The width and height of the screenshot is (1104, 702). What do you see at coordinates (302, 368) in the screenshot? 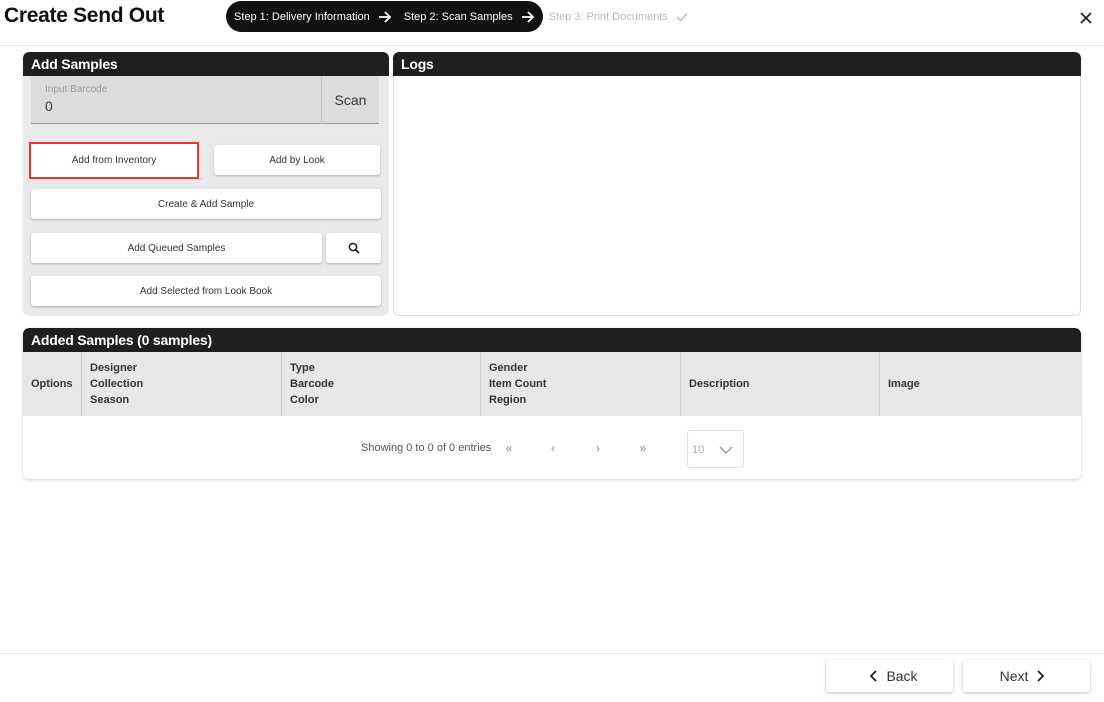
I see `column-label: Type` at bounding box center [302, 368].